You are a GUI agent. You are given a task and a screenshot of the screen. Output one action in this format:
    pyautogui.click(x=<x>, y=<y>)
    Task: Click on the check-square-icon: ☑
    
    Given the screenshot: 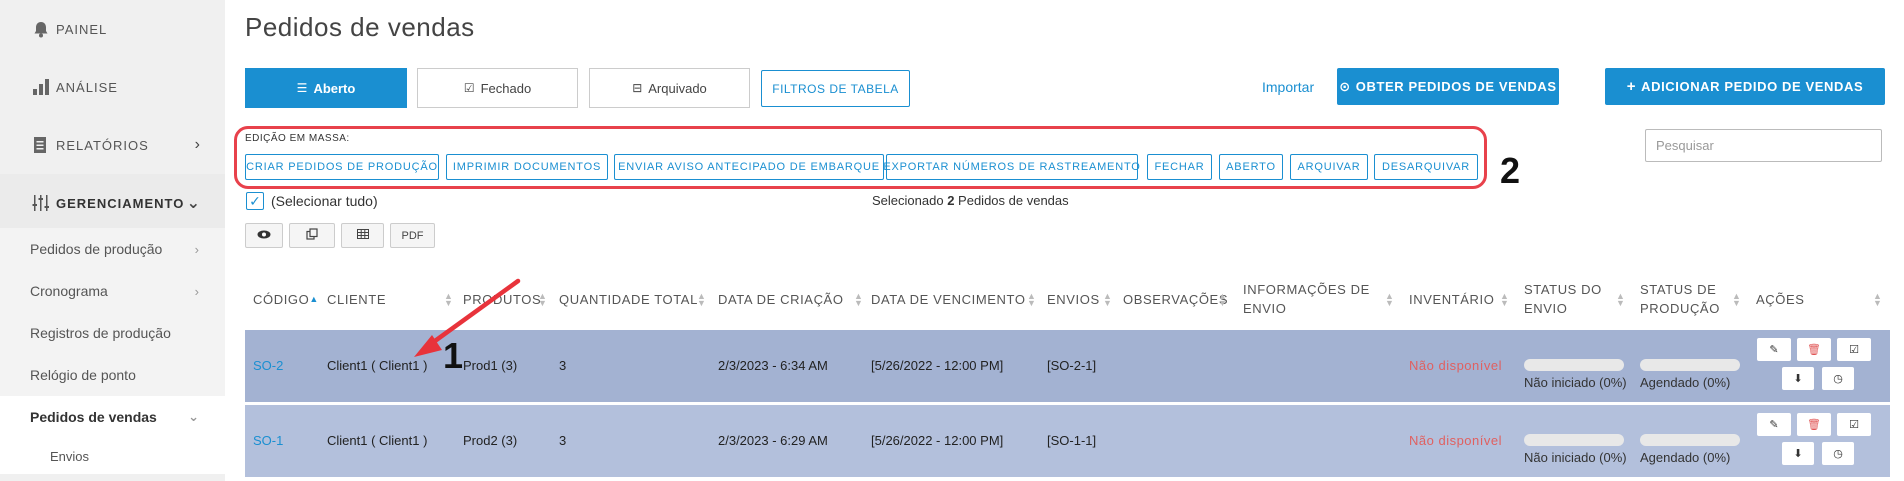 What is the action you would take?
    pyautogui.click(x=469, y=88)
    